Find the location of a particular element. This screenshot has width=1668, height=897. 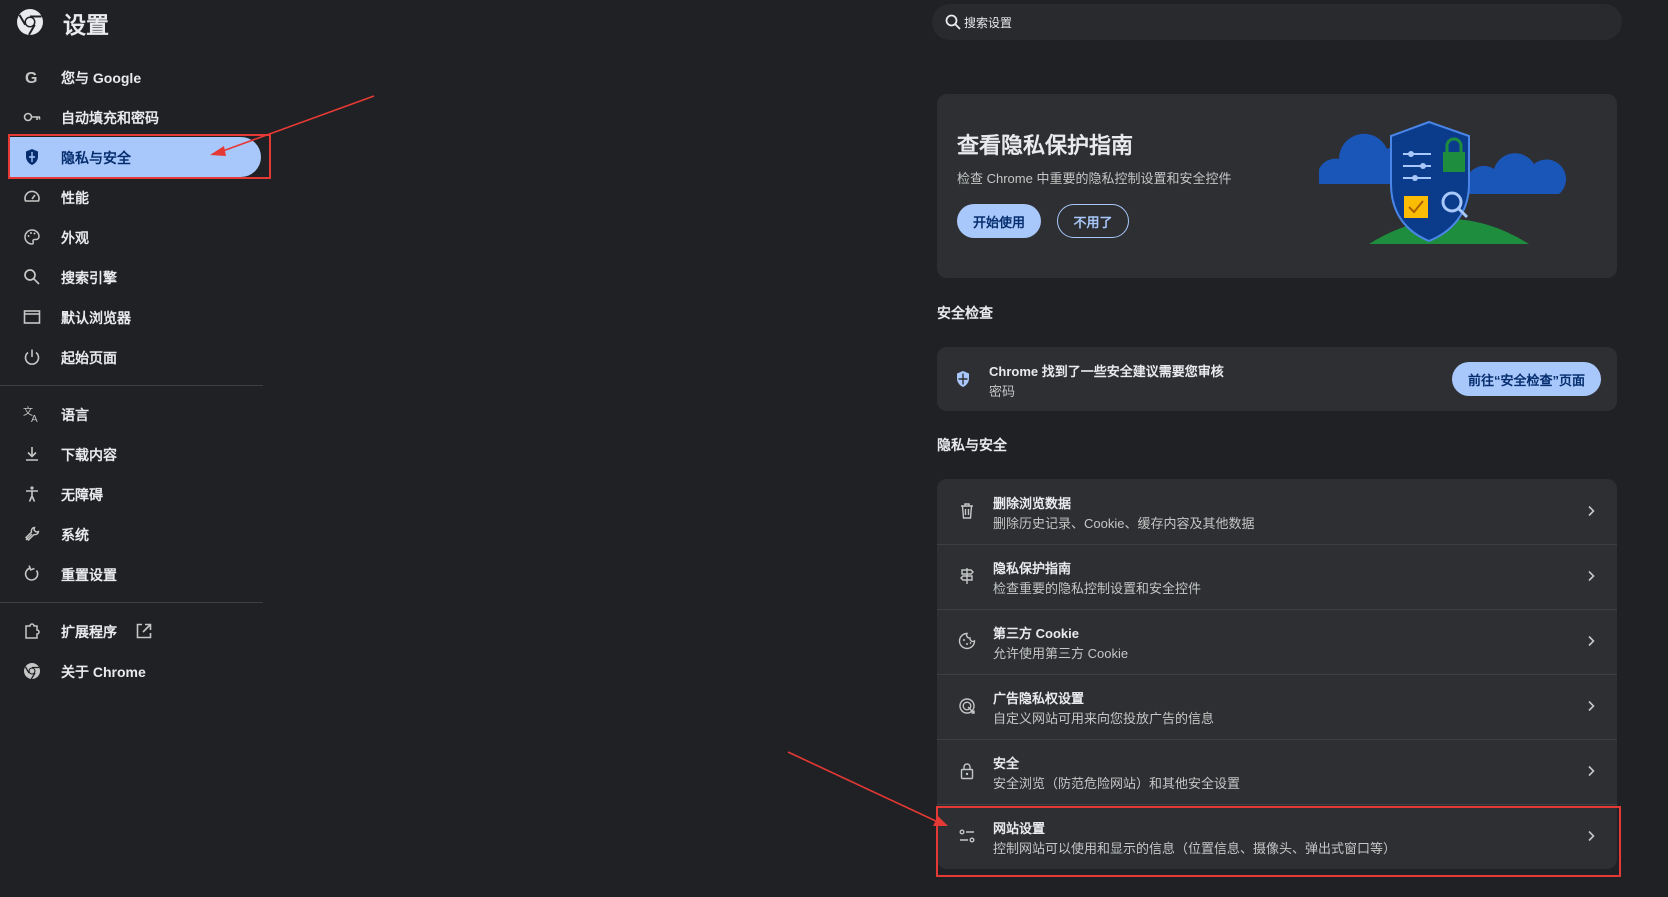

key-icon is located at coordinates (32, 117).